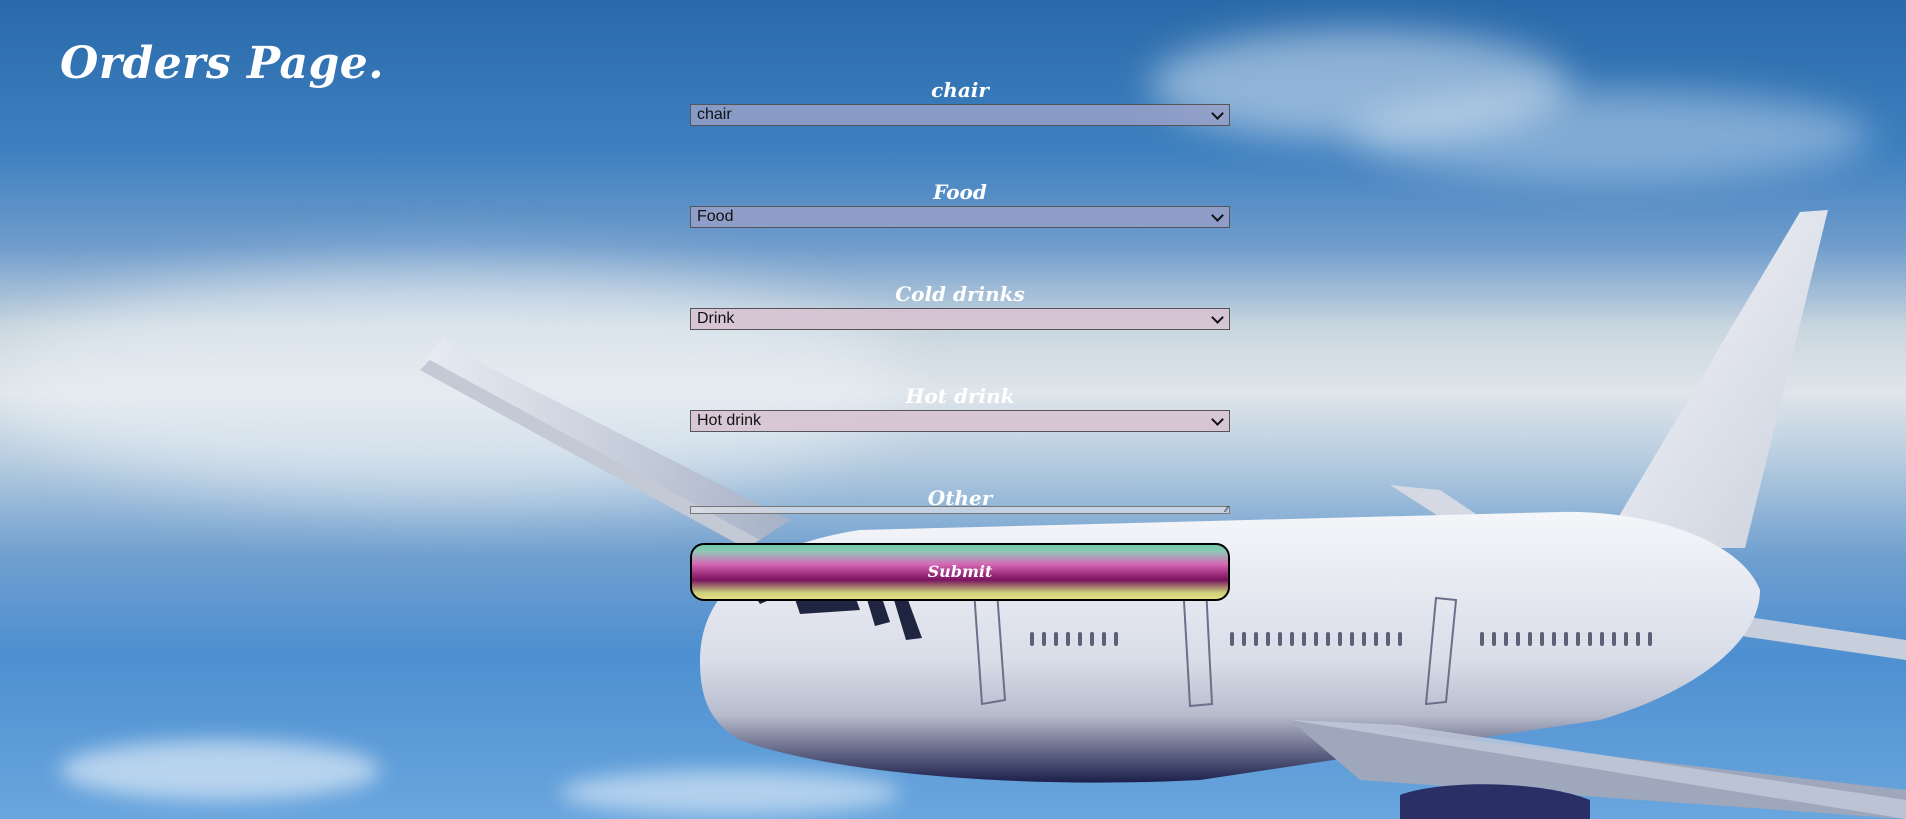 This screenshot has width=1906, height=819. Describe the element at coordinates (960, 319) in the screenshot. I see `cold-drinks-select: Drink` at that location.